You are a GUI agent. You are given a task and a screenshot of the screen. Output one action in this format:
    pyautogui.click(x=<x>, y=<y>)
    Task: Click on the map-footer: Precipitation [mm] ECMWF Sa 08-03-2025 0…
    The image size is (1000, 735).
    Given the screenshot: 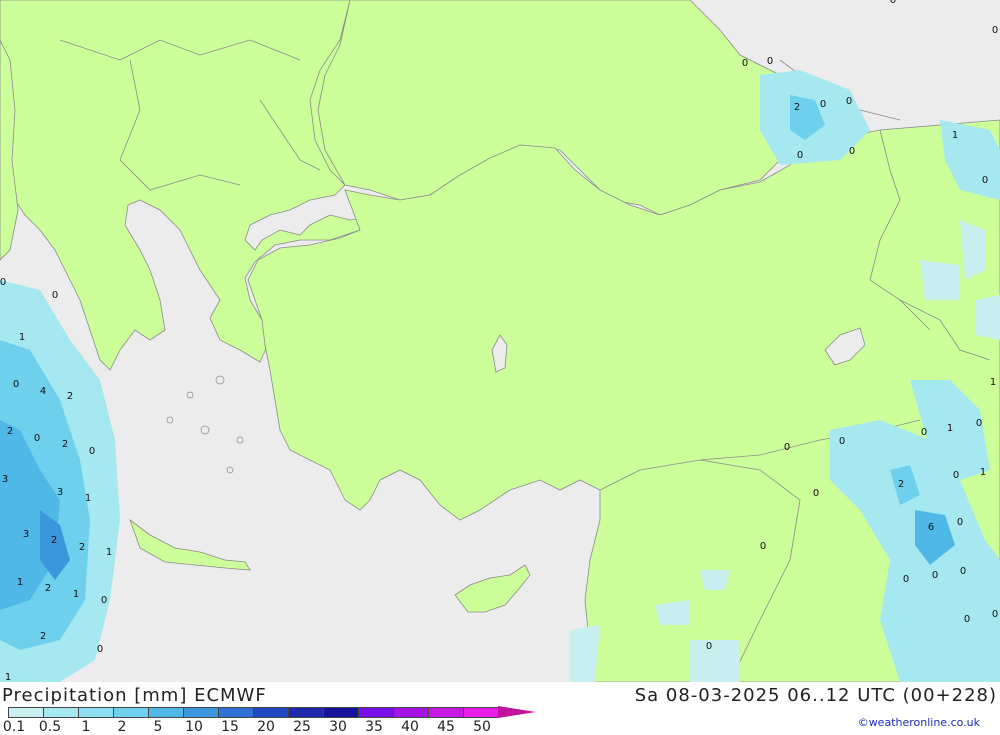 What is the action you would take?
    pyautogui.click(x=500, y=708)
    